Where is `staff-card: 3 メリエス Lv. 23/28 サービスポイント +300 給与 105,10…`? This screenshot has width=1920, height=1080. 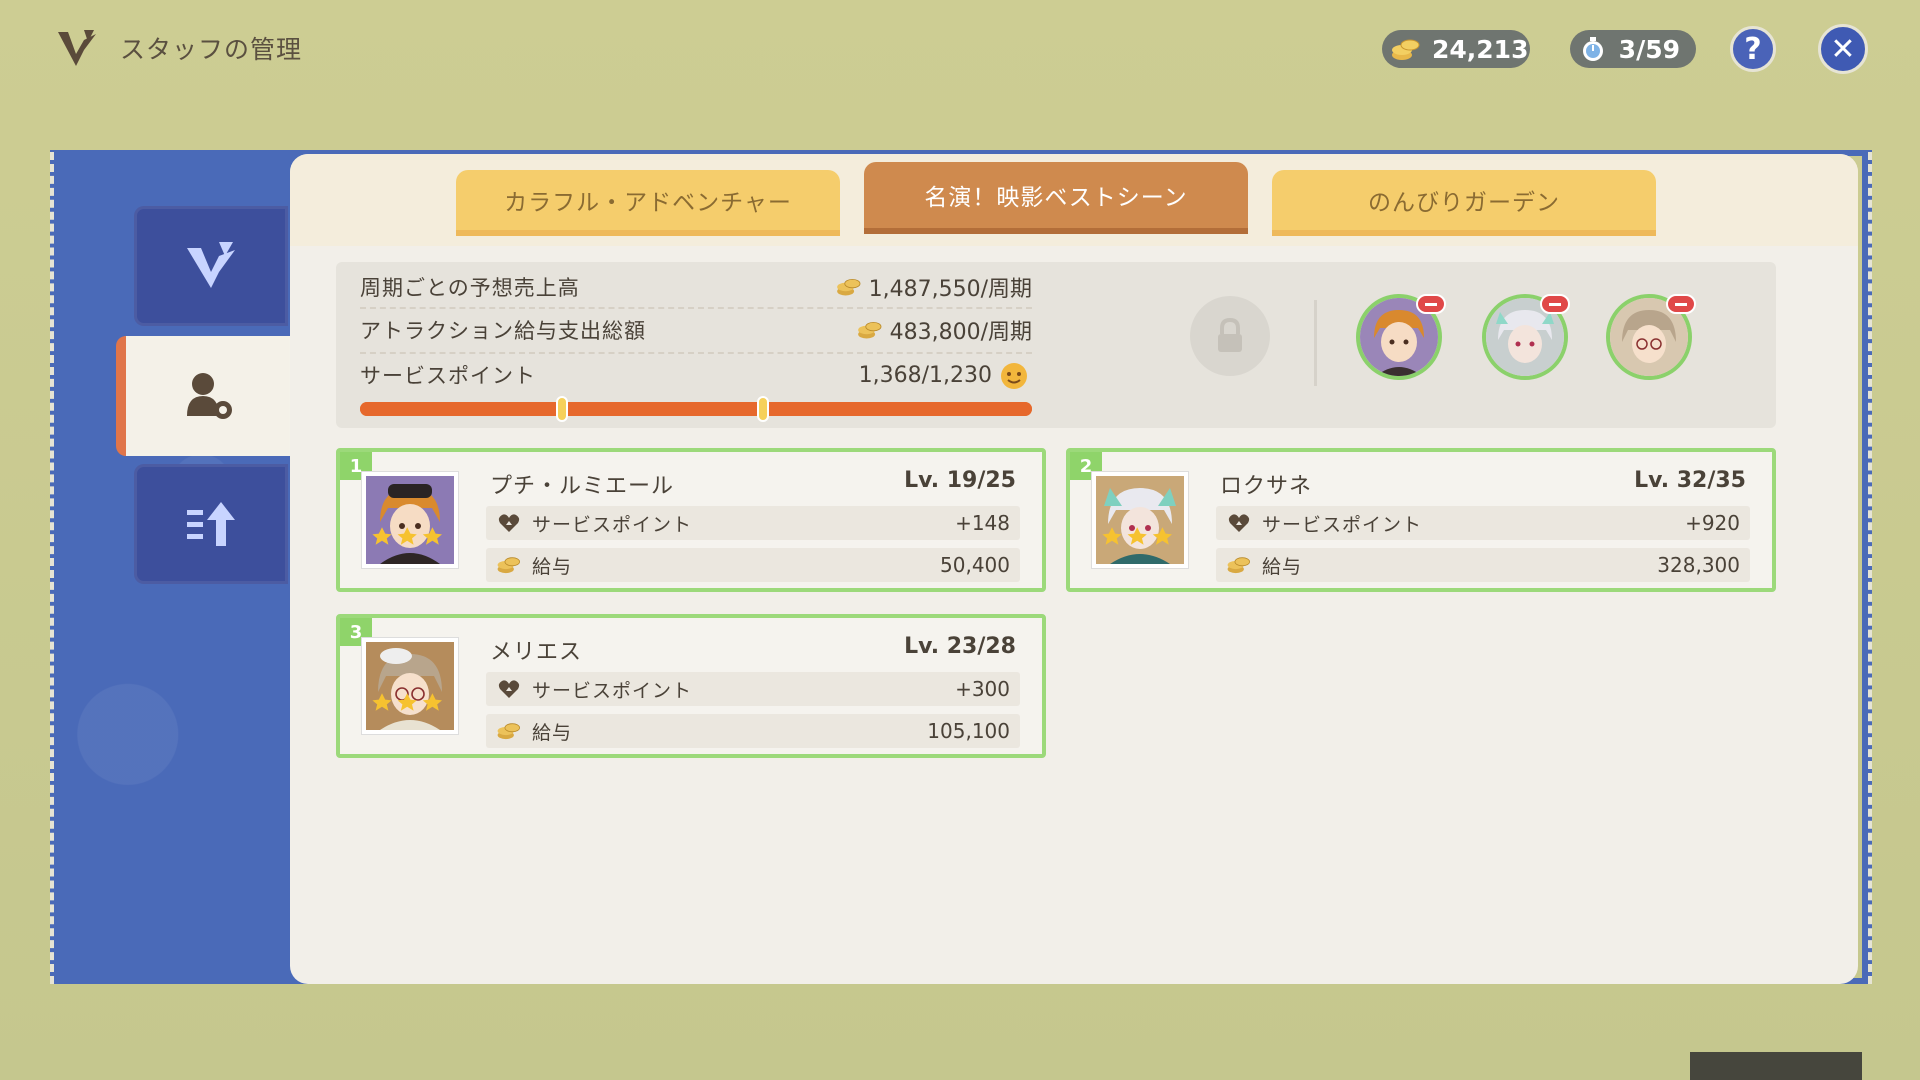 staff-card: 3 メリエス Lv. 23/28 サービスポイント +300 給与 105,10… is located at coordinates (691, 686).